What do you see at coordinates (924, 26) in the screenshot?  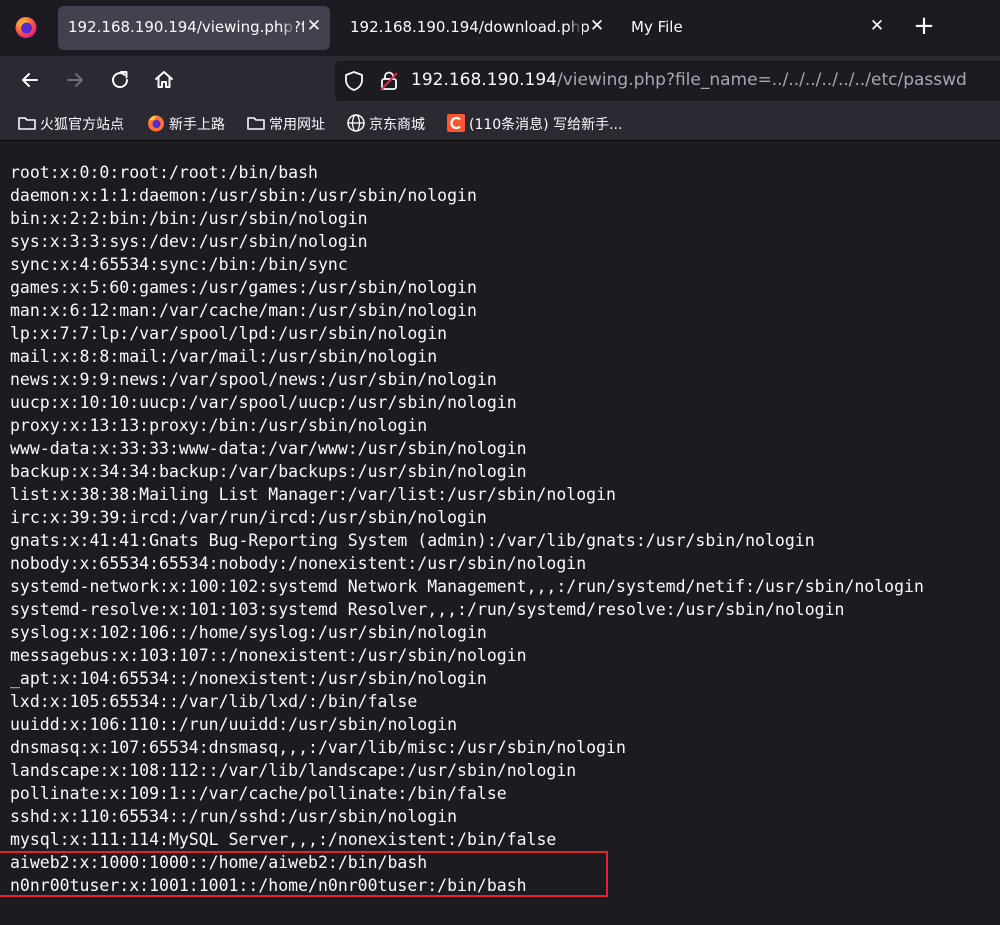 I see `new-tab-button: +` at bounding box center [924, 26].